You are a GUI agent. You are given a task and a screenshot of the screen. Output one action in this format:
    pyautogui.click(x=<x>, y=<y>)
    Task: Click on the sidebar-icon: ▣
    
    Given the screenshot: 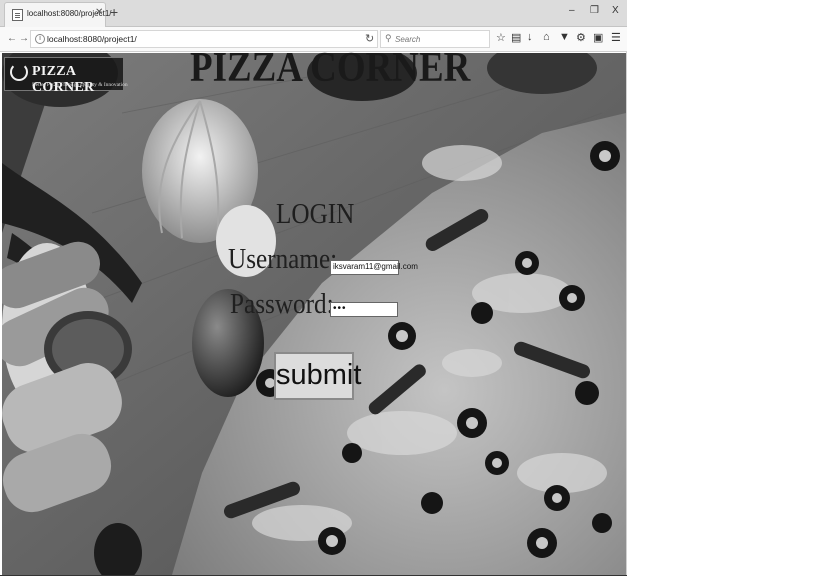 What is the action you would take?
    pyautogui.click(x=598, y=37)
    